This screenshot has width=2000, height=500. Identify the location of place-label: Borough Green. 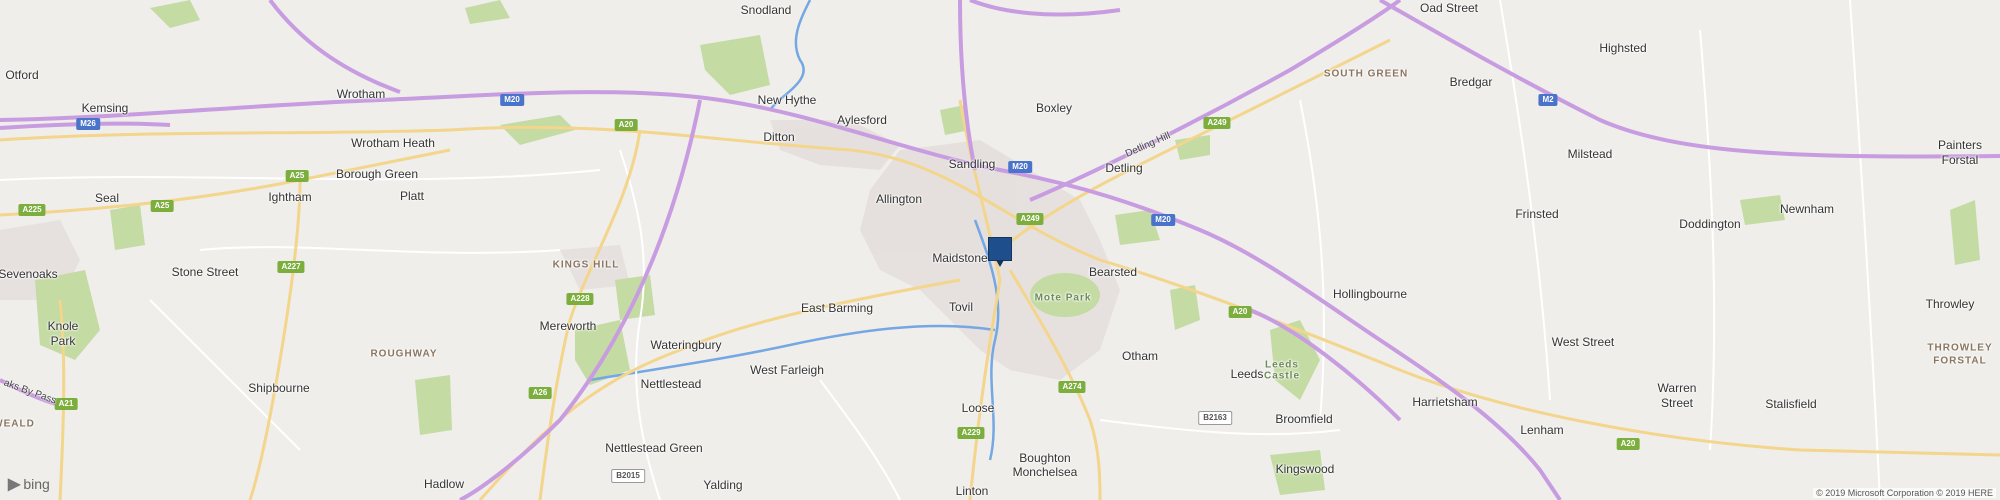
(377, 174).